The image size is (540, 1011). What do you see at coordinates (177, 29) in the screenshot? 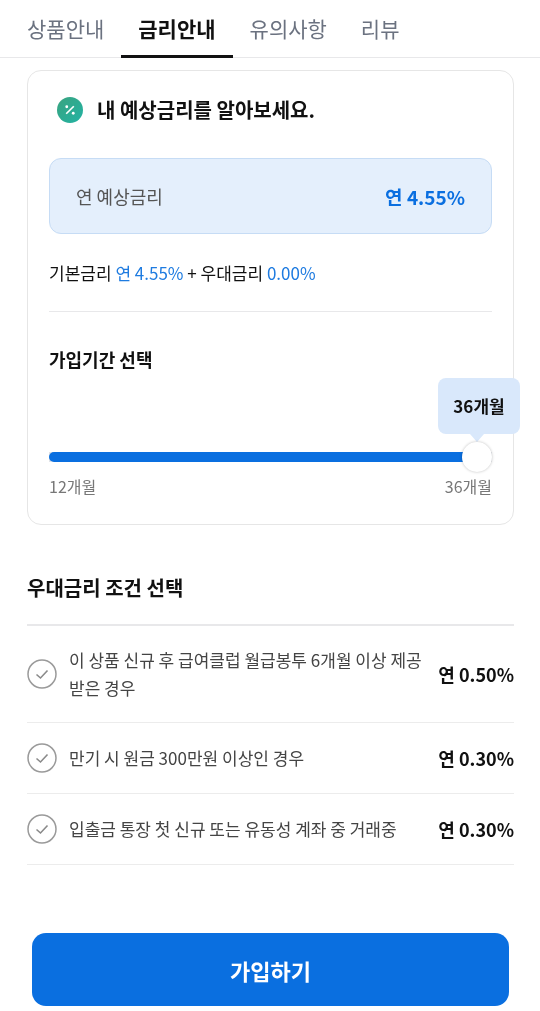
I see `tab: 금리안내` at bounding box center [177, 29].